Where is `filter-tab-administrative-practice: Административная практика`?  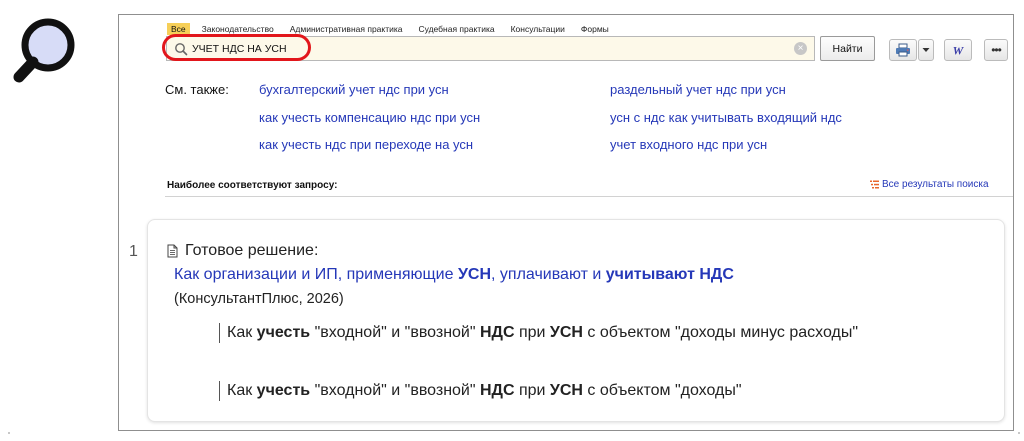 filter-tab-administrative-practice: Административная практика is located at coordinates (346, 29).